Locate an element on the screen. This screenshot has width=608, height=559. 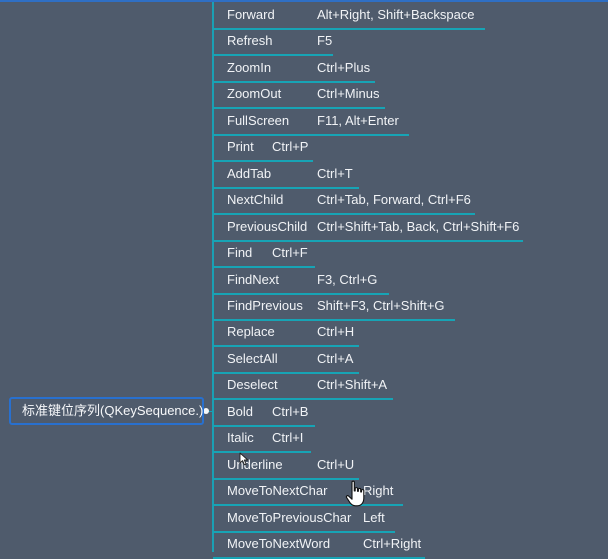
shortcut-name: FullScreen is located at coordinates (258, 120).